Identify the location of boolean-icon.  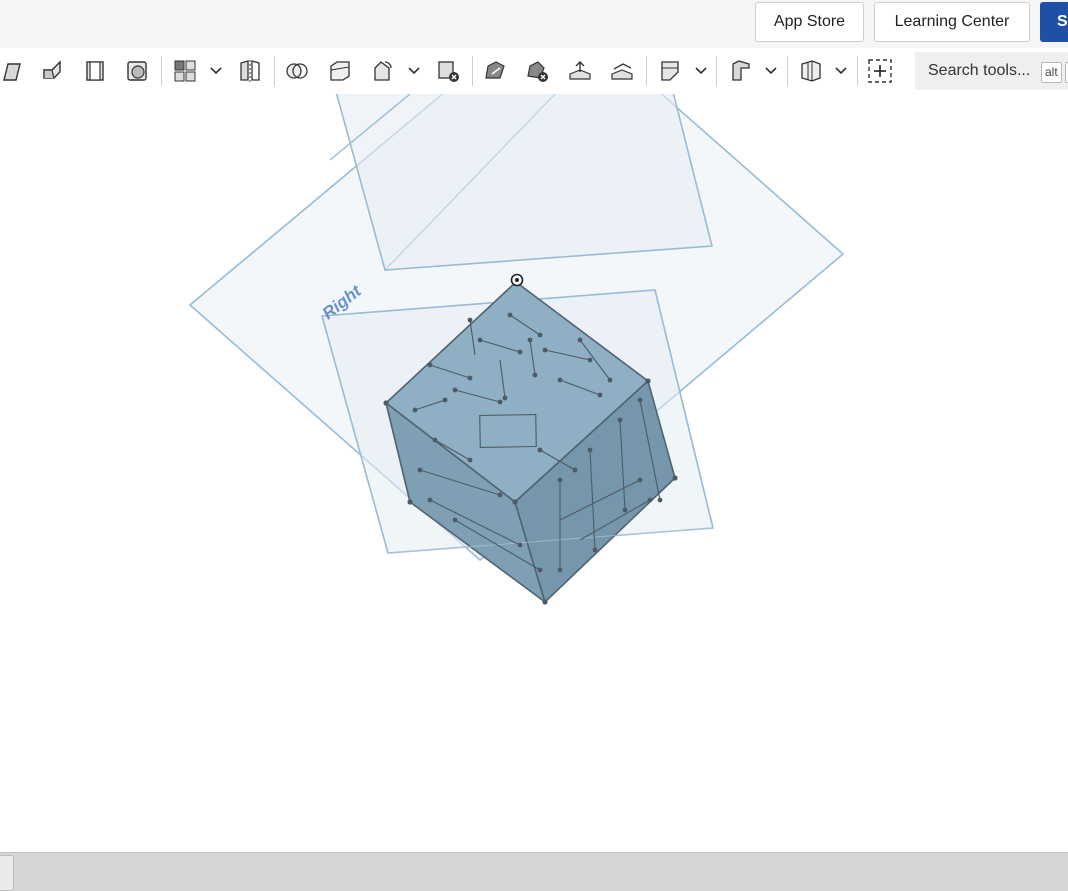
(297, 71).